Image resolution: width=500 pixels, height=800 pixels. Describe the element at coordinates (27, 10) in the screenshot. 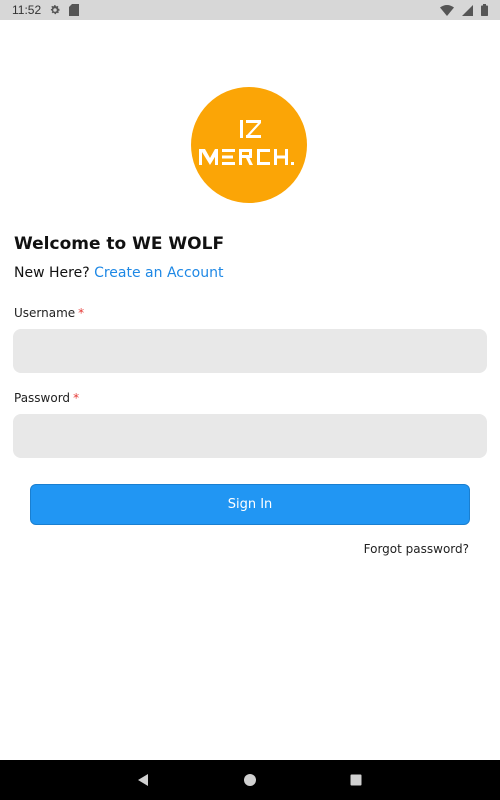

I see `status-time: 11:52` at that location.